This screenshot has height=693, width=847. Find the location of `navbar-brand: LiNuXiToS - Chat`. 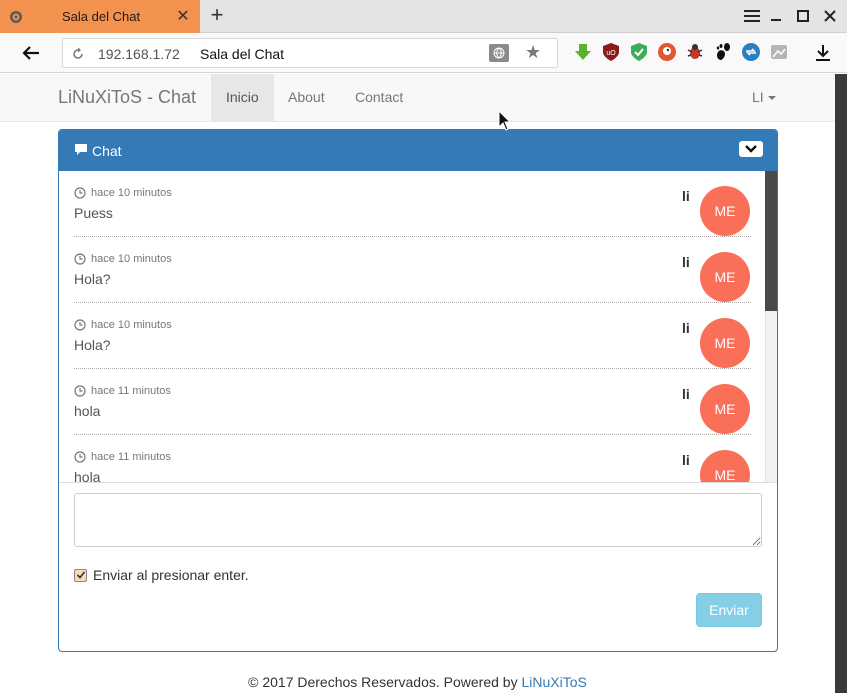

navbar-brand: LiNuXiToS - Chat is located at coordinates (127, 97).